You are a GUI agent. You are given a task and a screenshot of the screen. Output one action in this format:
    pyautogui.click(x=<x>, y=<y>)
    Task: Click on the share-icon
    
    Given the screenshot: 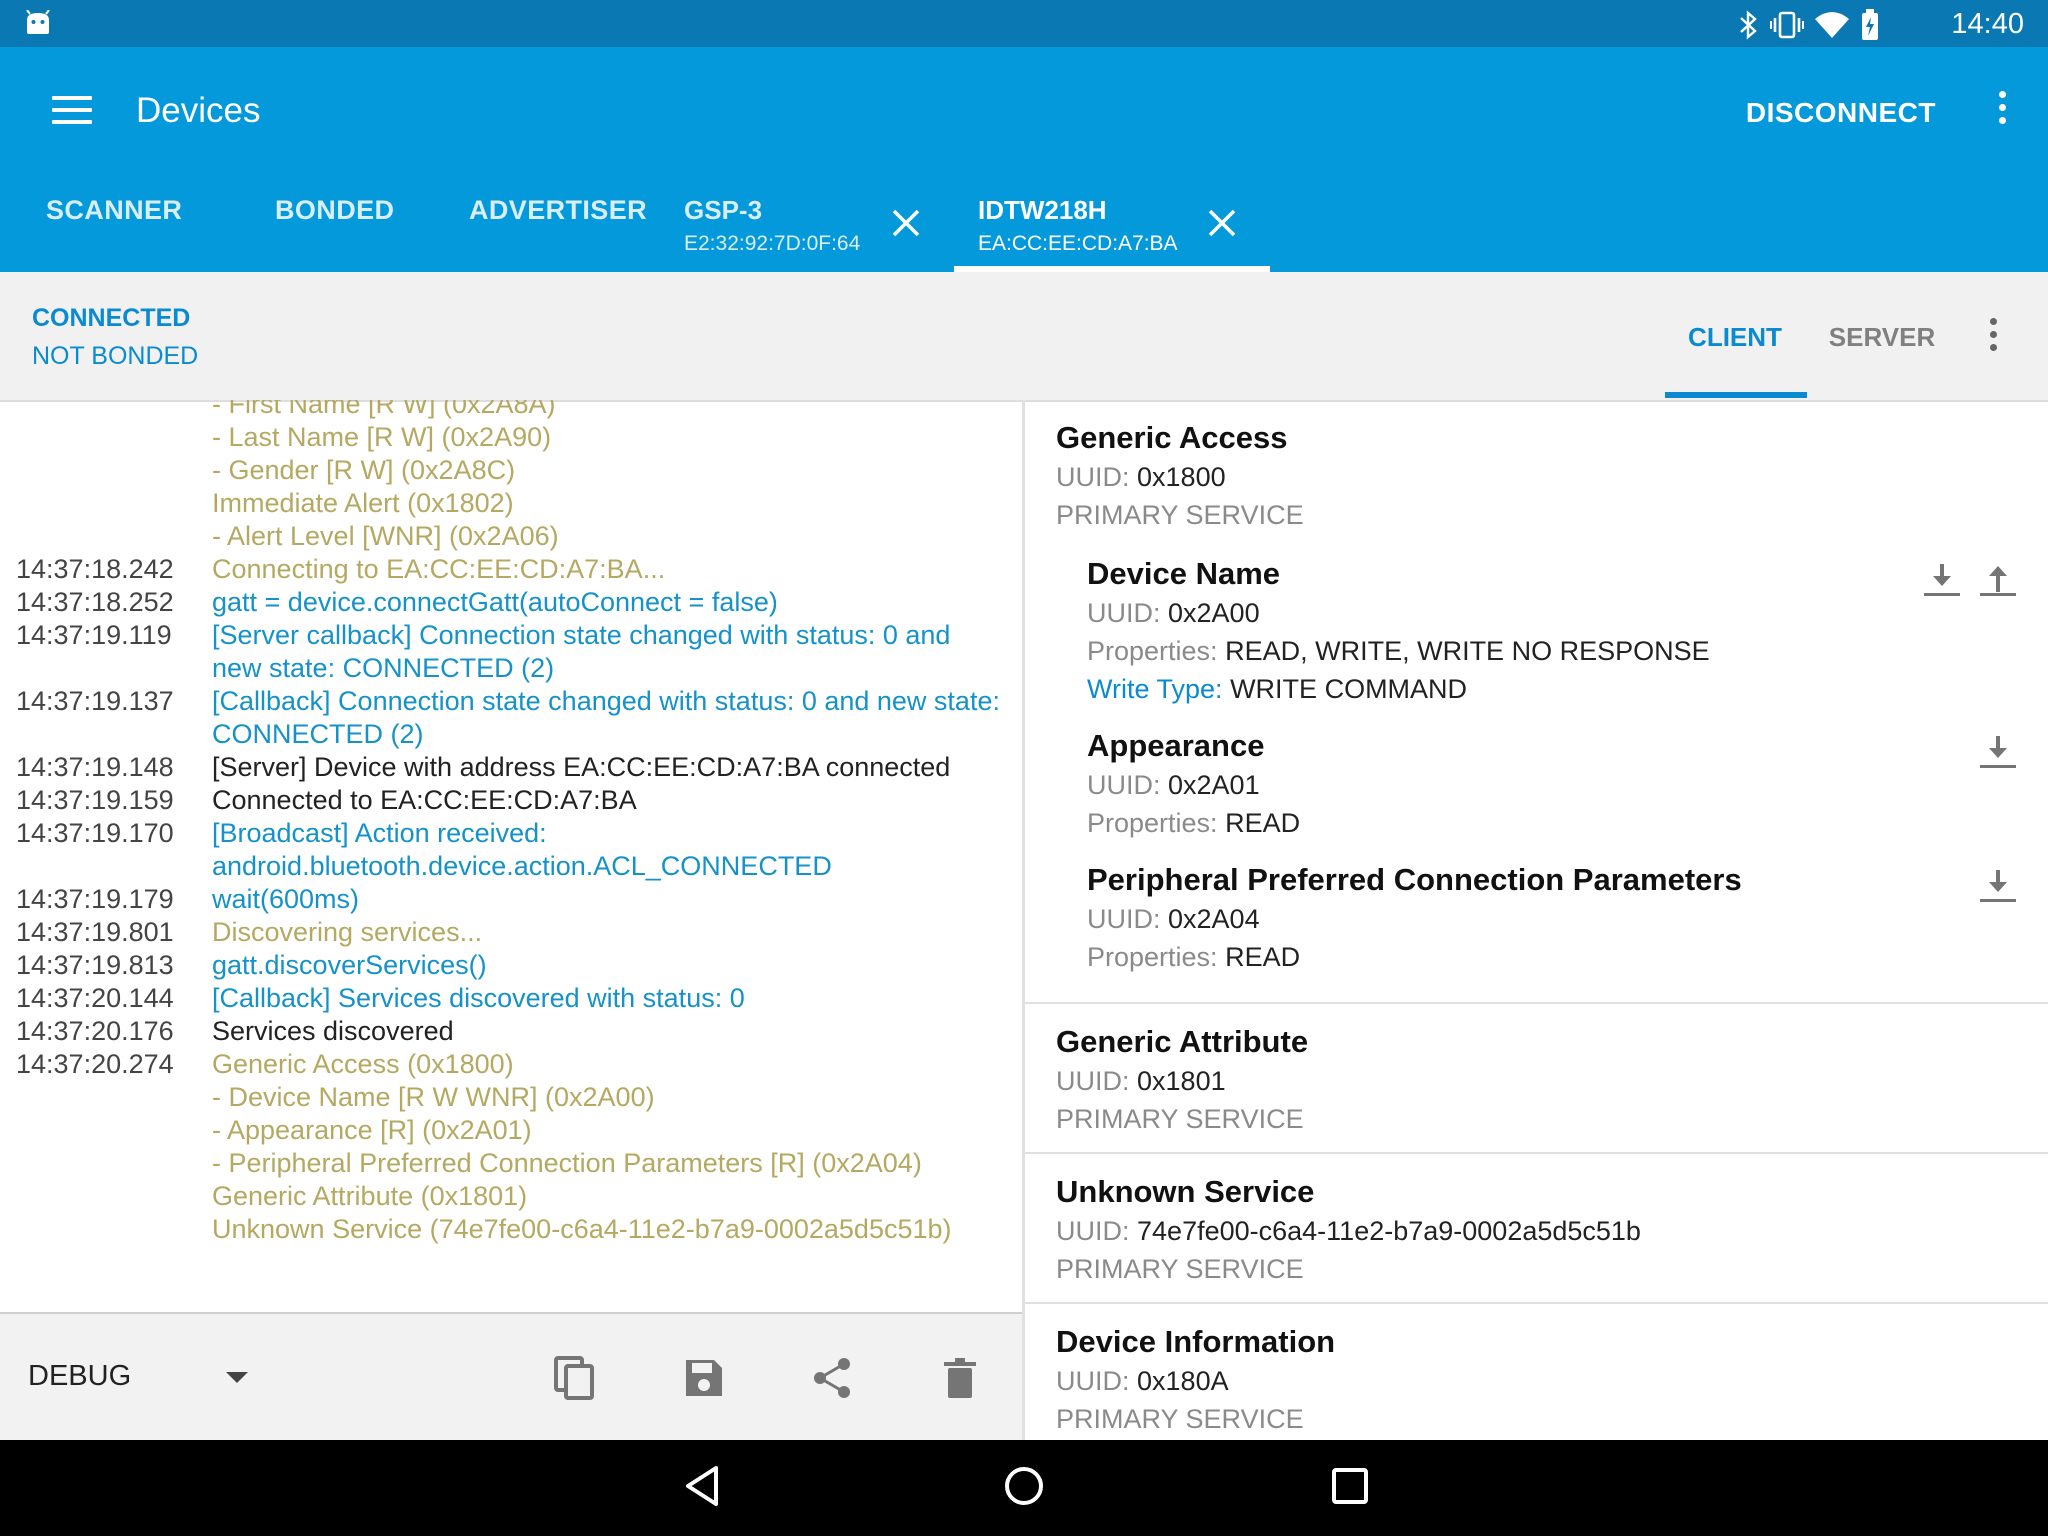 What is the action you would take?
    pyautogui.click(x=832, y=1378)
    